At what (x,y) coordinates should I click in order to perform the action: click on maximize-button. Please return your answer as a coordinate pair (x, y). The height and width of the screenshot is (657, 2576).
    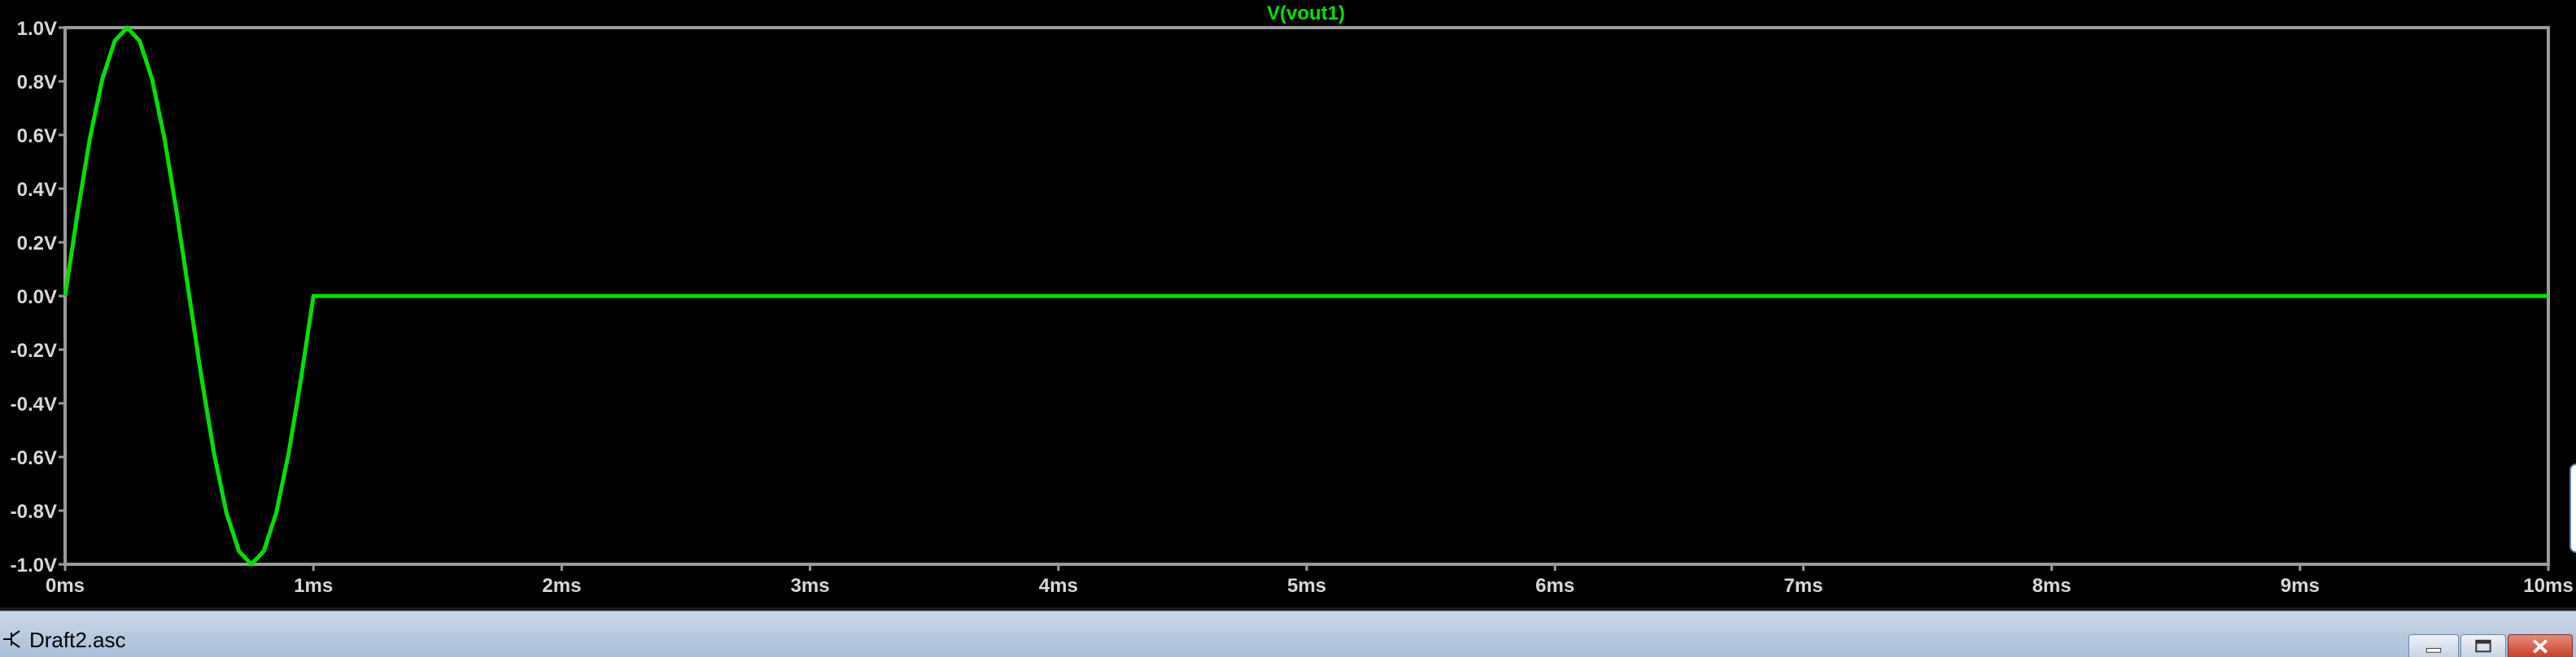
    Looking at the image, I should click on (2483, 645).